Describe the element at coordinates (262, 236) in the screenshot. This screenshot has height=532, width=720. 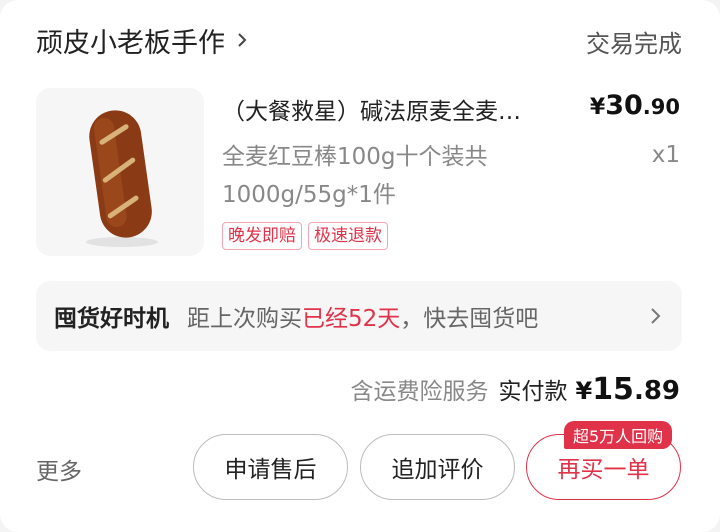
I see `service-tag: 晚发即赔` at that location.